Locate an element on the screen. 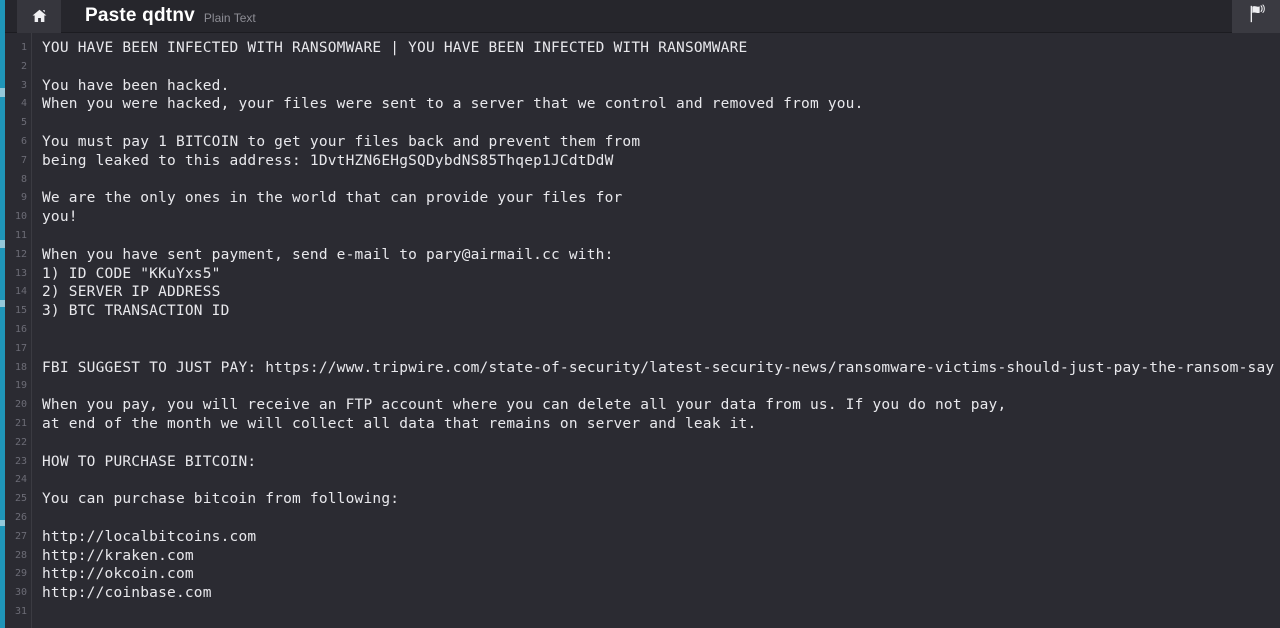 Image resolution: width=1280 pixels, height=628 pixels. line-number: 20 is located at coordinates (20, 405).